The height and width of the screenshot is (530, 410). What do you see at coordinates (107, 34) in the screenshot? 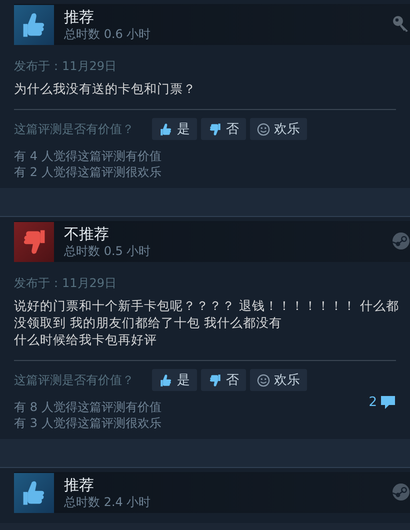
I see `playtime: 总时数 0.6 小时` at bounding box center [107, 34].